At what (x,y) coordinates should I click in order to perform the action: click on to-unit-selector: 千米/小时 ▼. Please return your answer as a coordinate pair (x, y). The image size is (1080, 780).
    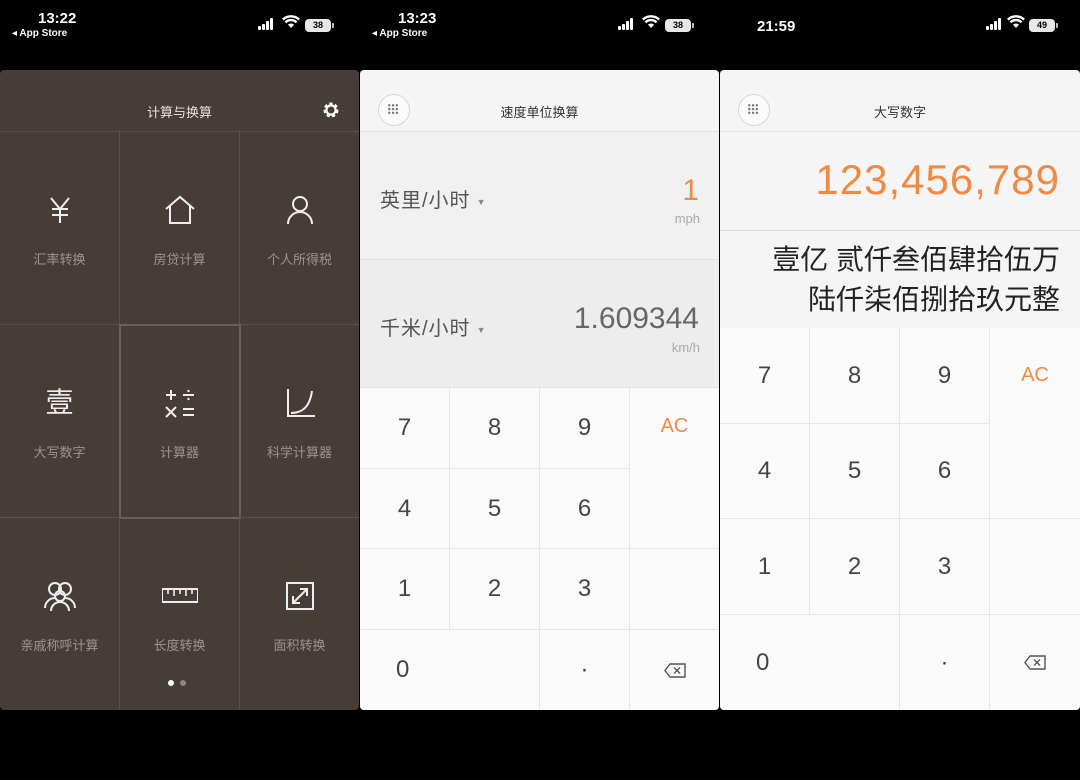
    Looking at the image, I should click on (433, 326).